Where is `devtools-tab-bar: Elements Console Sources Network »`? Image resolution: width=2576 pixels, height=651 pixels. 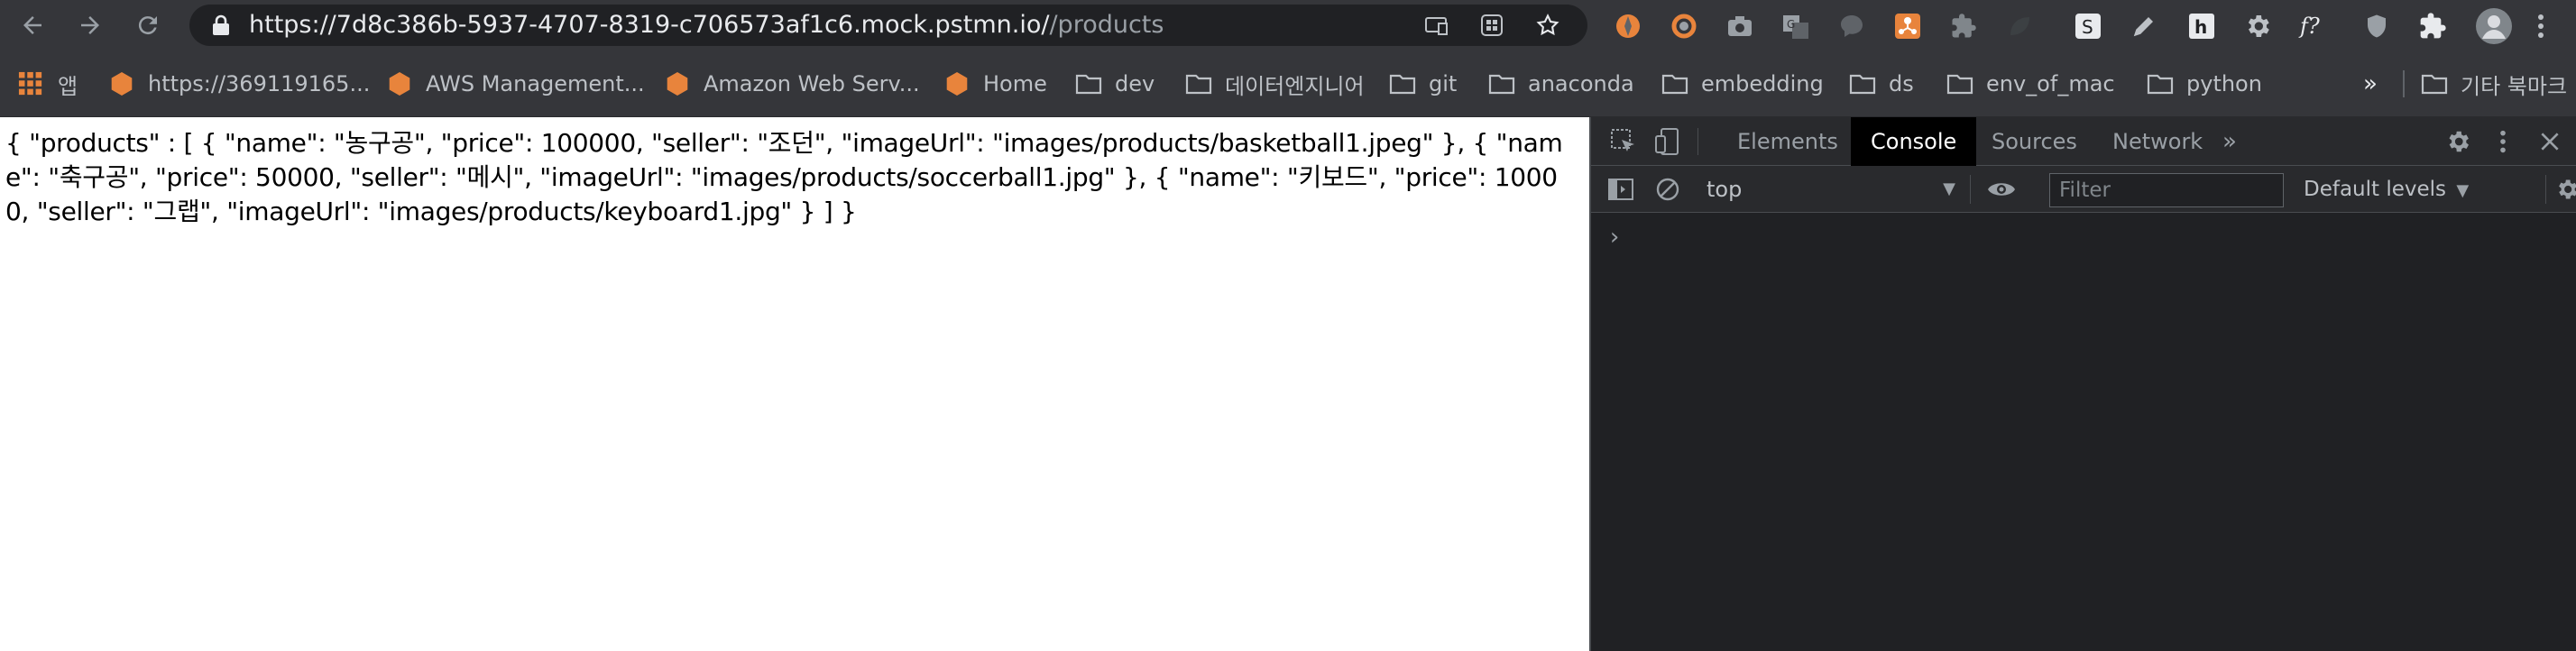 devtools-tab-bar: Elements Console Sources Network » is located at coordinates (2083, 141).